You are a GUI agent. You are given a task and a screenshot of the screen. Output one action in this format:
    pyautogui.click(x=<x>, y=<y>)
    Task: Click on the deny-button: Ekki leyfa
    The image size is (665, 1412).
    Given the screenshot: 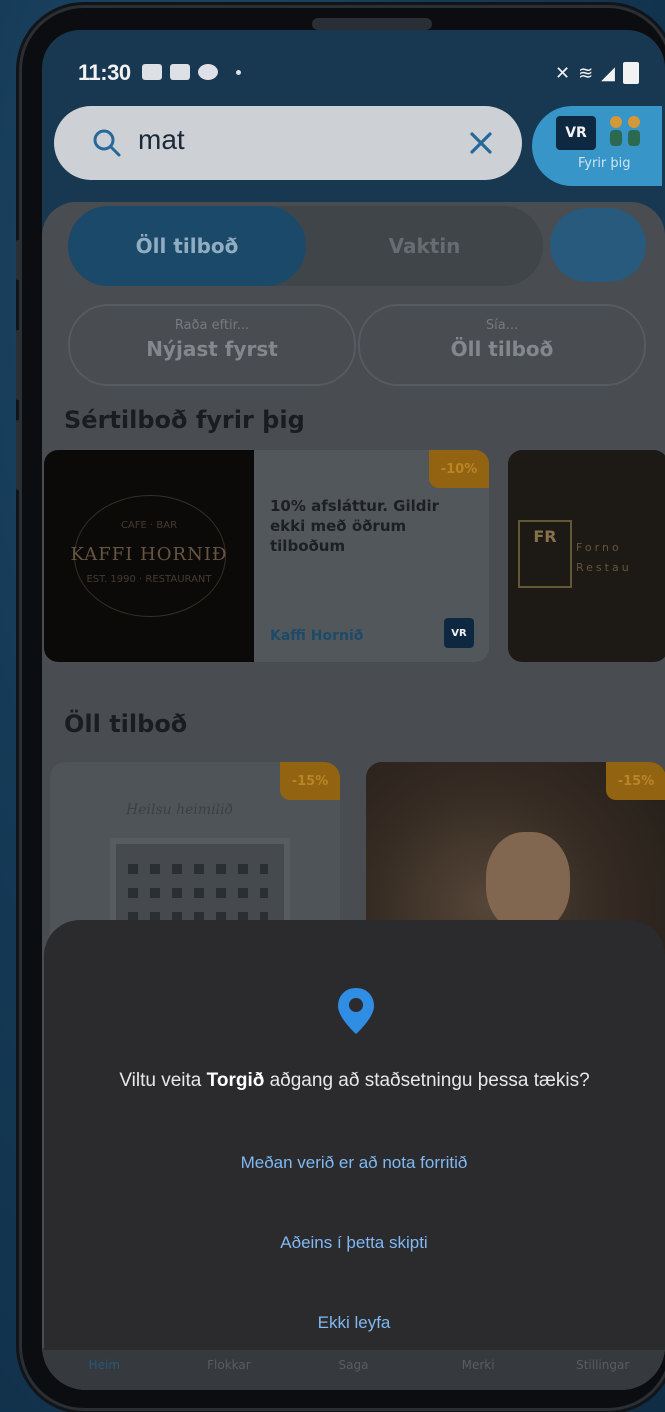 What is the action you would take?
    pyautogui.click(x=354, y=1323)
    